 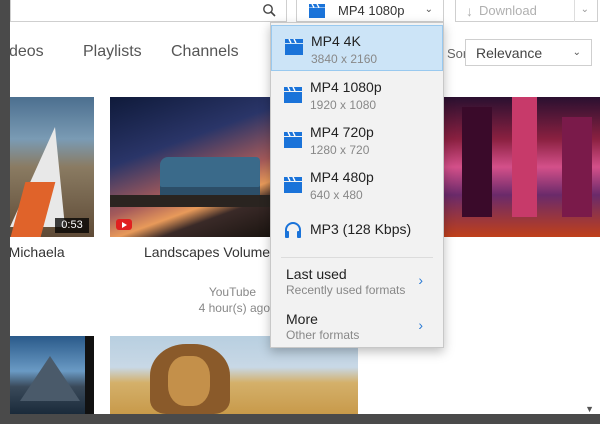 I want to click on video-title: -Michaela, so click(x=34, y=252).